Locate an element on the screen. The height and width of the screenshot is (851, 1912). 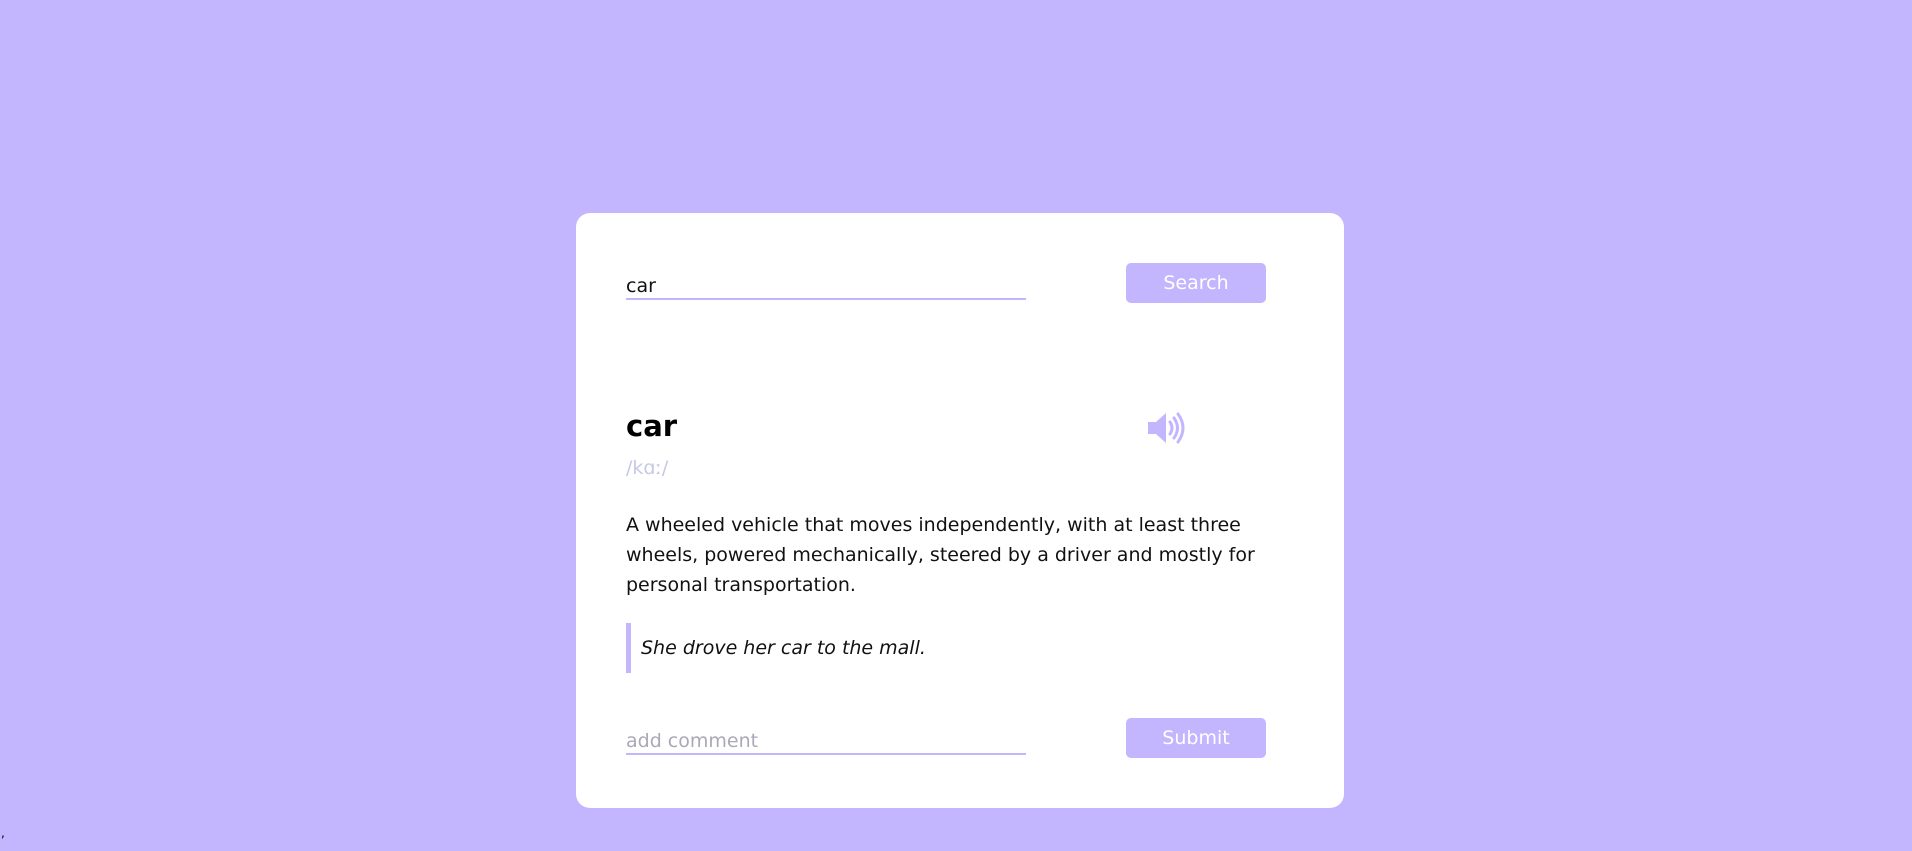
word-header: car is located at coordinates (921, 429).